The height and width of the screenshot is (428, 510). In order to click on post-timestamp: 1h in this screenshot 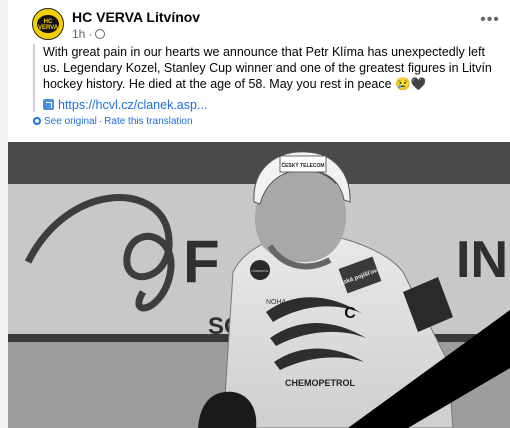, I will do `click(78, 34)`.